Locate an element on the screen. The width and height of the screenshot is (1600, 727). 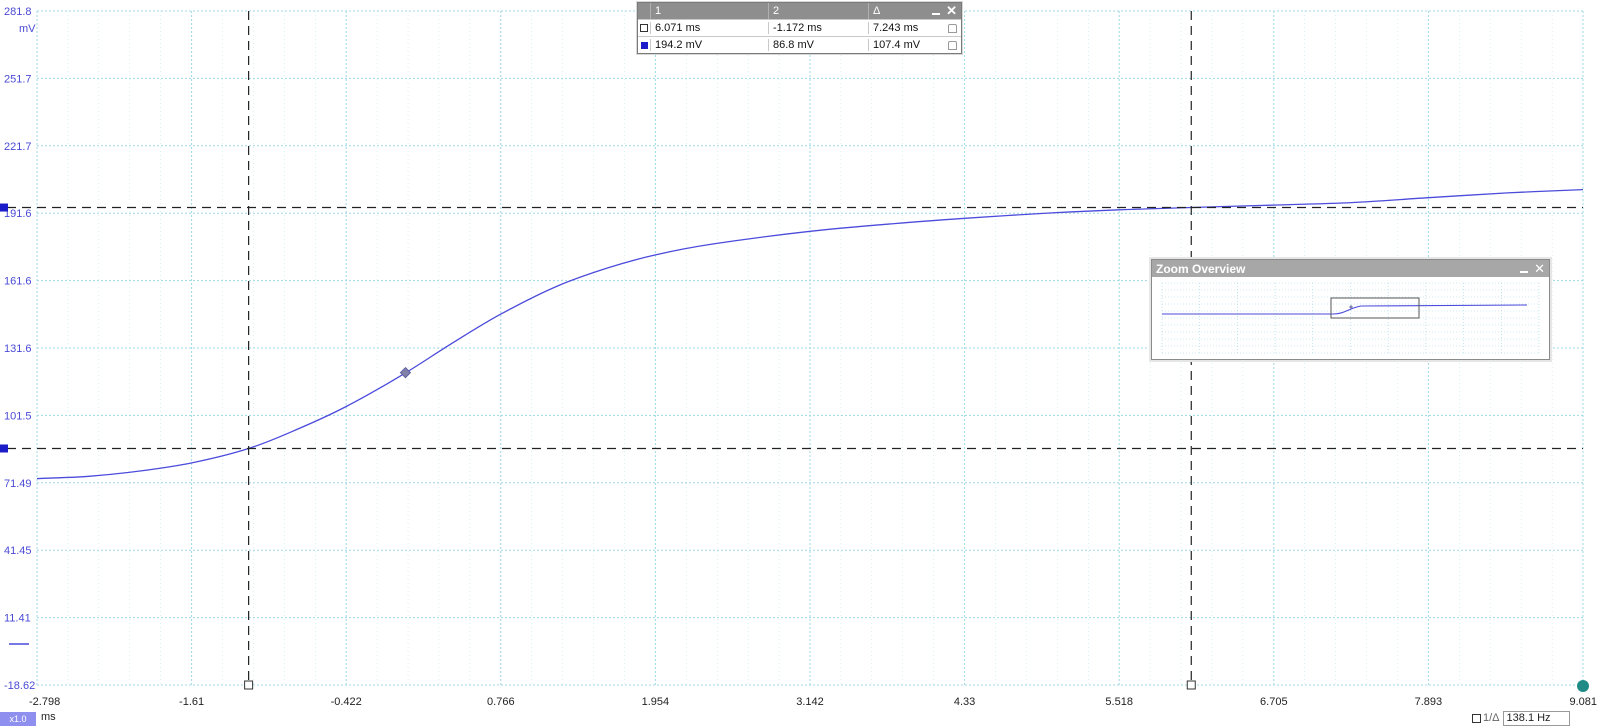
y-tick-label: 131.6 is located at coordinates (18, 349).